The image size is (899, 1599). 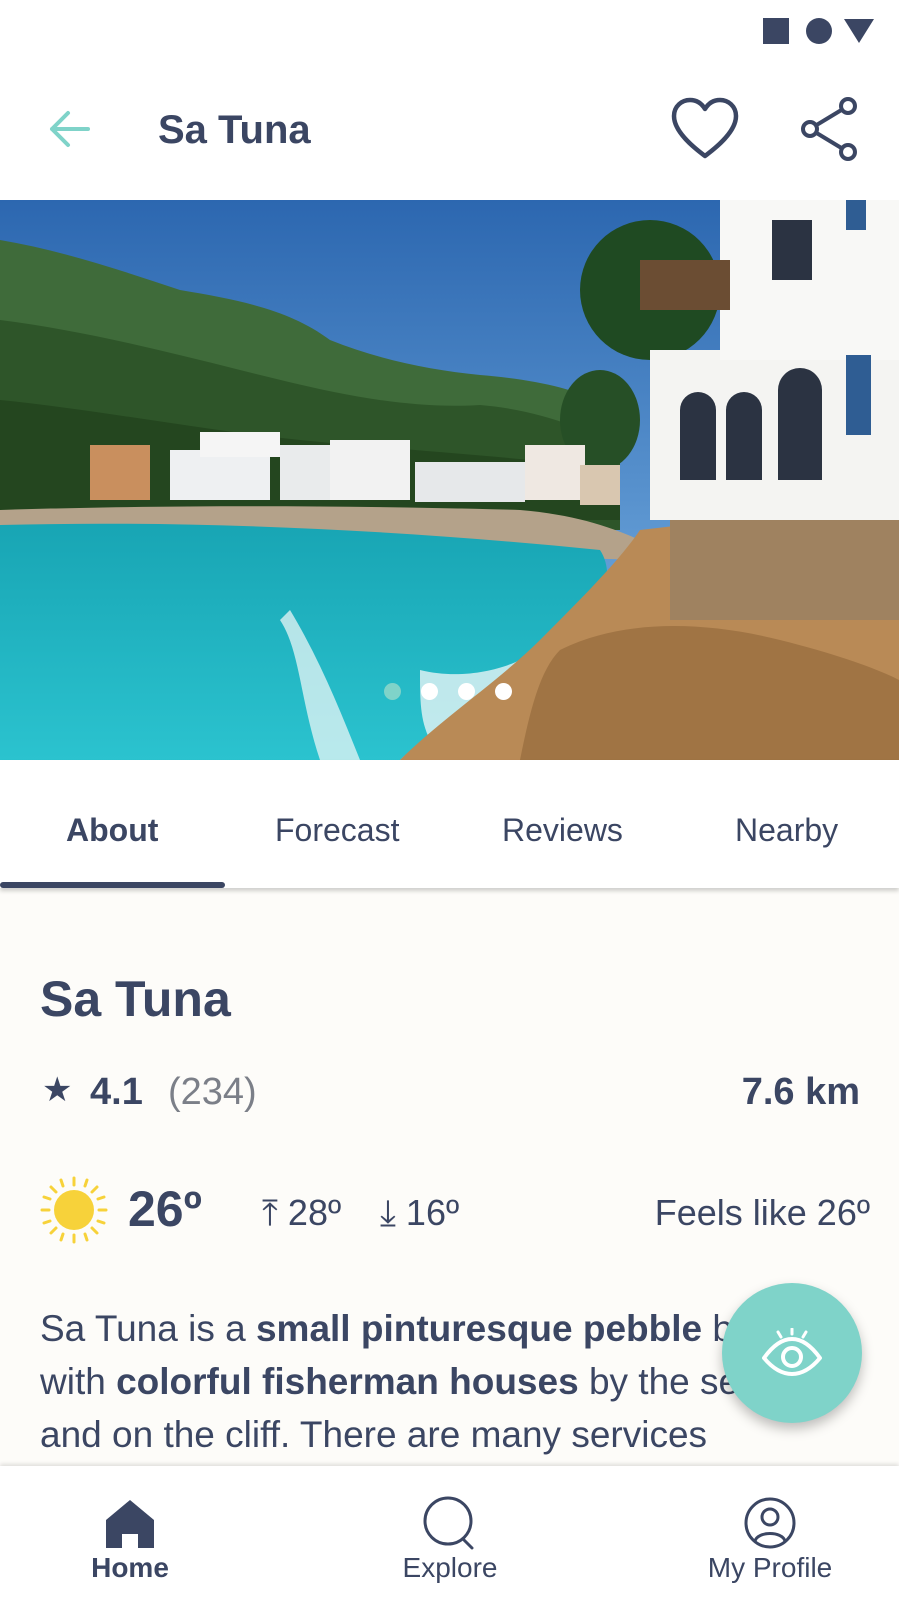 I want to click on sun-icon, so click(x=74, y=1210).